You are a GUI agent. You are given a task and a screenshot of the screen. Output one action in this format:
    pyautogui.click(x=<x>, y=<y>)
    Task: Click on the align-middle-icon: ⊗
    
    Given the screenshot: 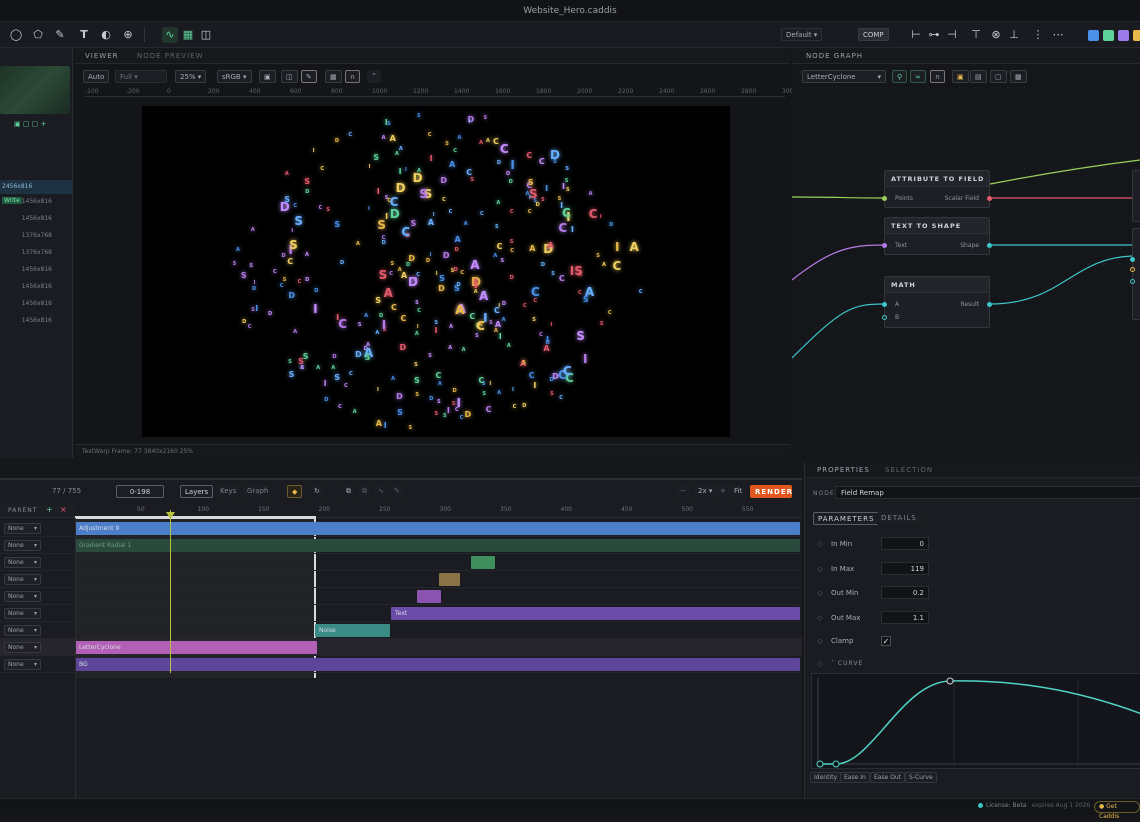 What is the action you would take?
    pyautogui.click(x=996, y=35)
    